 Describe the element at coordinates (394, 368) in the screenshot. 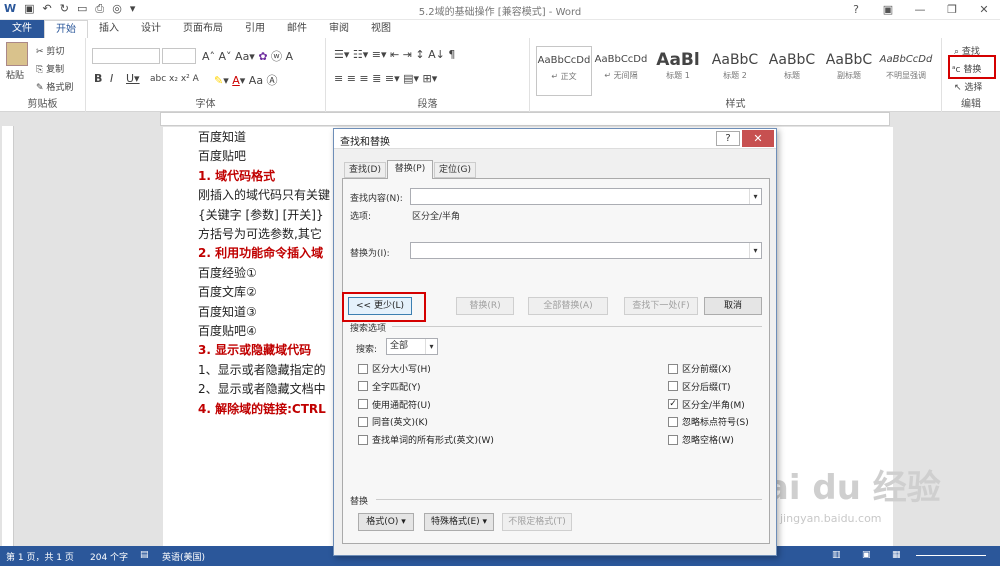

I see `search-option-checkbox: 区分大小写(H)` at that location.